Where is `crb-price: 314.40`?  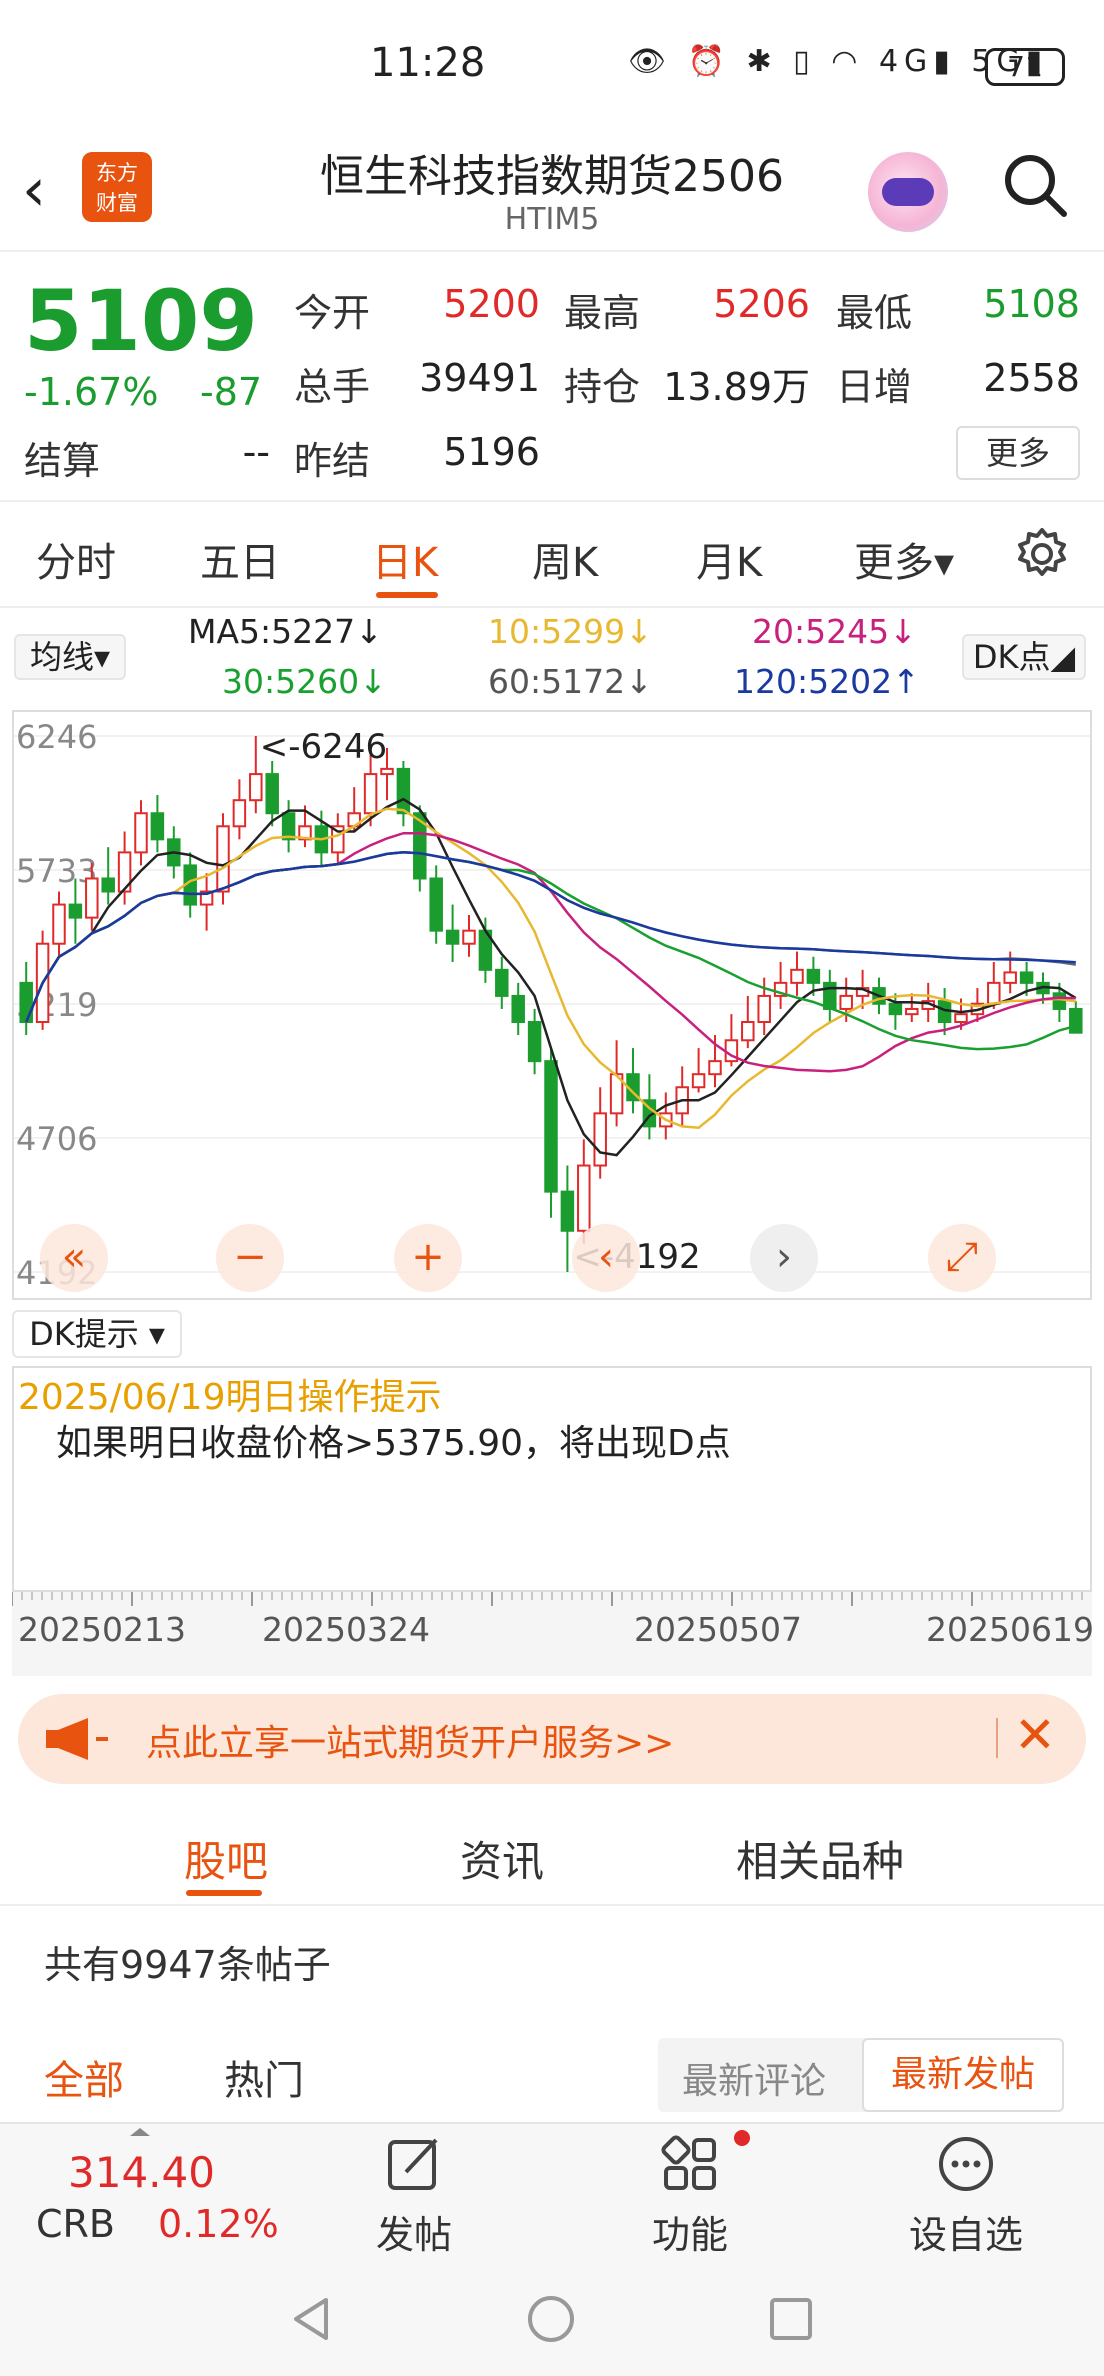
crb-price: 314.40 is located at coordinates (141, 2172).